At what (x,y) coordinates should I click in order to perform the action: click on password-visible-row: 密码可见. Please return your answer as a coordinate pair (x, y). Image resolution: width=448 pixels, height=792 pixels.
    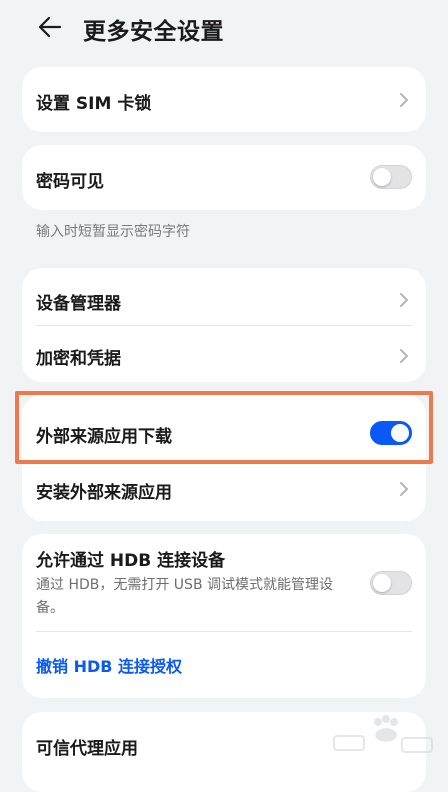
    Looking at the image, I should click on (224, 177).